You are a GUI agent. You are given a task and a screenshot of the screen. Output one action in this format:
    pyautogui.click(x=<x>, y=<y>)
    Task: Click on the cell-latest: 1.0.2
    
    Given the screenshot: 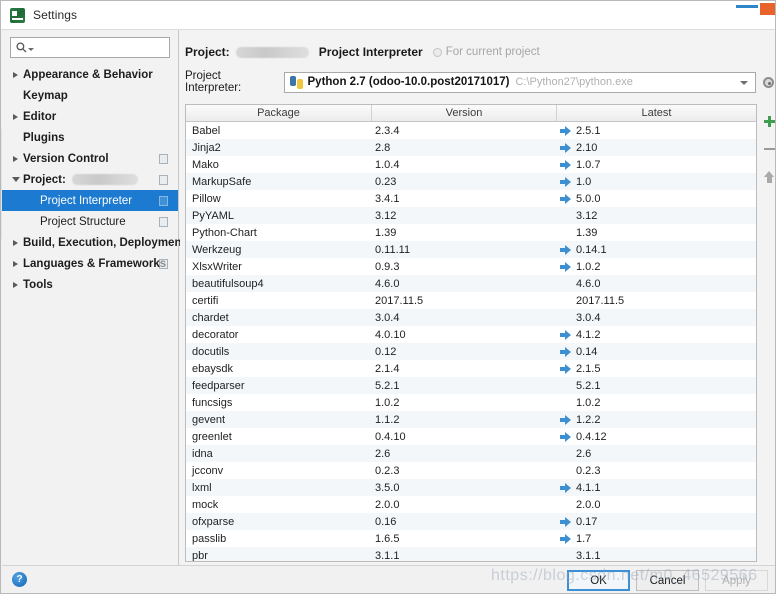 What is the action you would take?
    pyautogui.click(x=656, y=266)
    